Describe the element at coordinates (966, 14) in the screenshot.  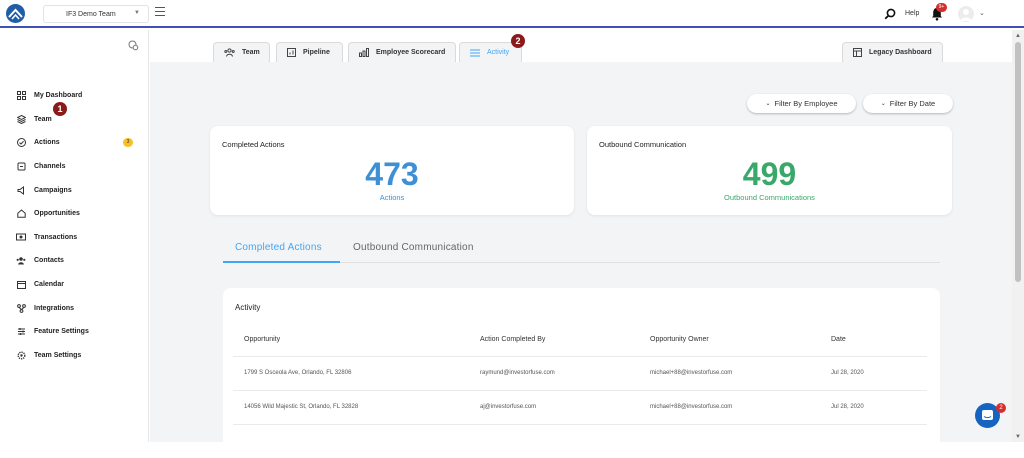
I see `avatar` at that location.